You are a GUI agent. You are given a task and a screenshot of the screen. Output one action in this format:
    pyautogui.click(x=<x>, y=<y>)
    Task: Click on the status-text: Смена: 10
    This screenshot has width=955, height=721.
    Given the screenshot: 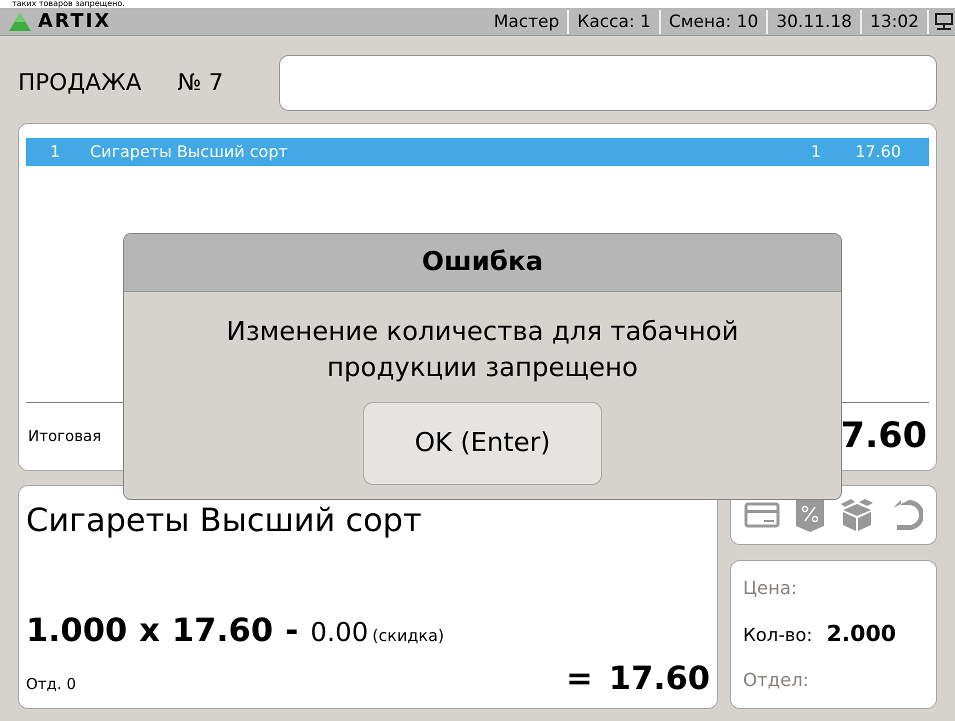 What is the action you would take?
    pyautogui.click(x=714, y=22)
    